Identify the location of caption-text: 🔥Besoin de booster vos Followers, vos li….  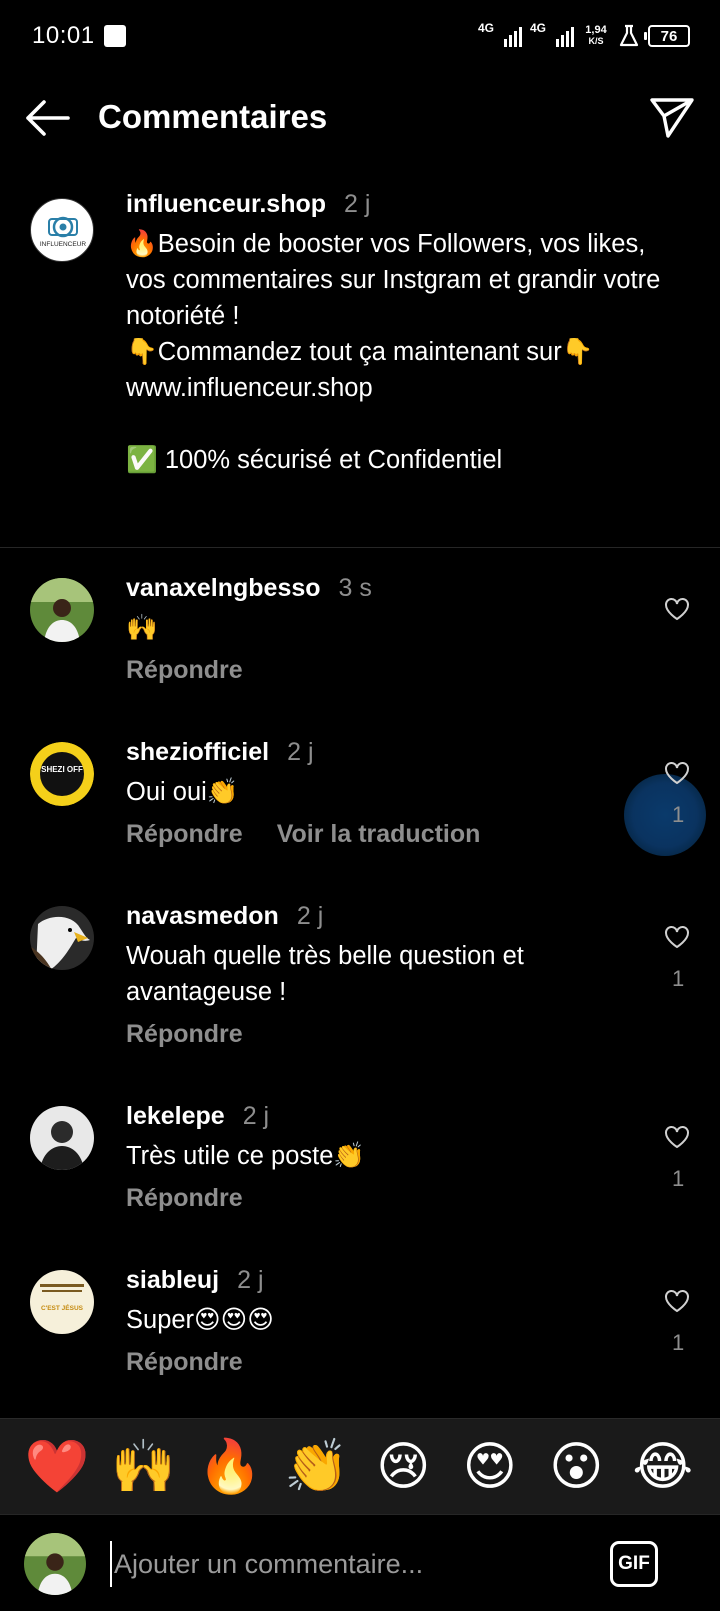
(393, 352).